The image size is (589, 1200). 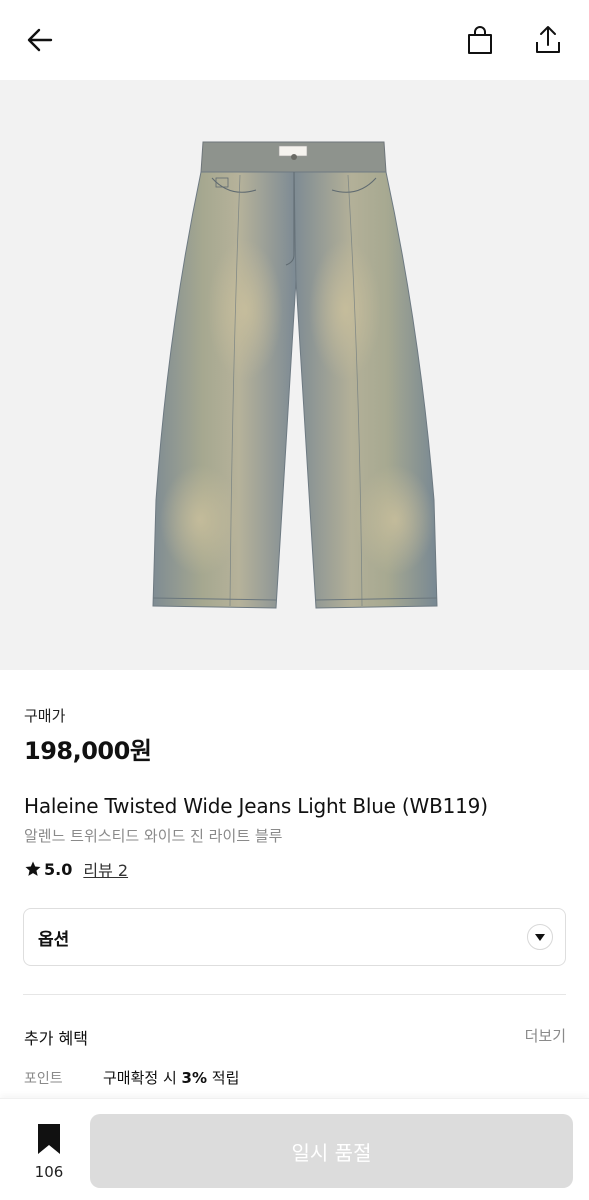 What do you see at coordinates (540, 937) in the screenshot?
I see `chevron-down-icon` at bounding box center [540, 937].